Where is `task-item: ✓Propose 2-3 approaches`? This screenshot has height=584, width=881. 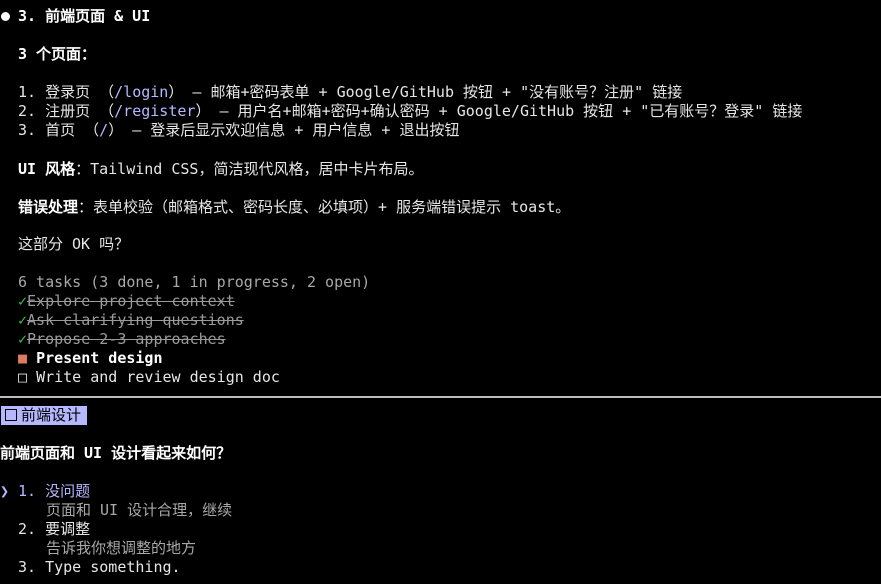 task-item: ✓Propose 2-3 approaches is located at coordinates (122, 339).